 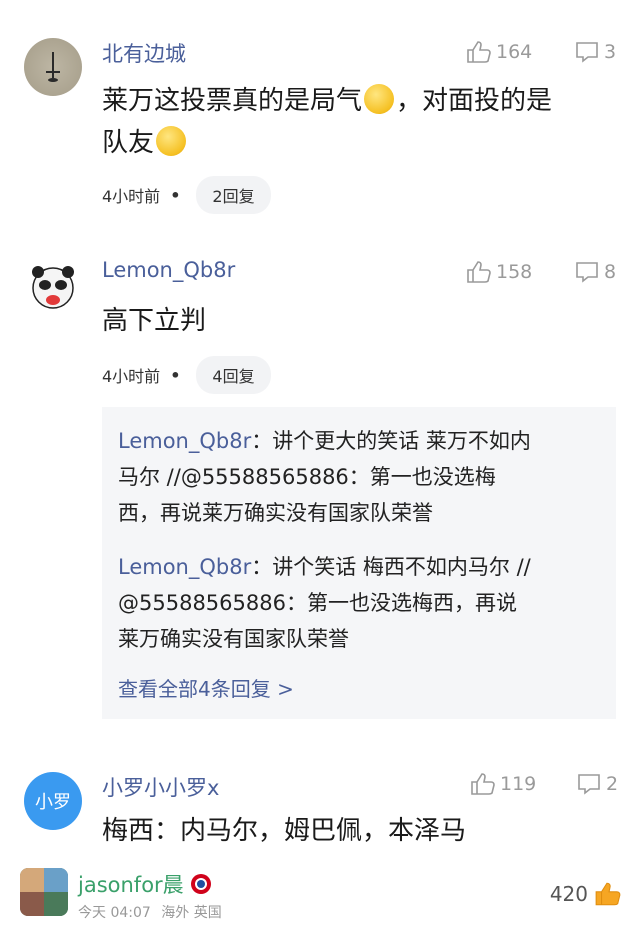 What do you see at coordinates (233, 195) in the screenshot?
I see `view-replies-button: 2回复` at bounding box center [233, 195].